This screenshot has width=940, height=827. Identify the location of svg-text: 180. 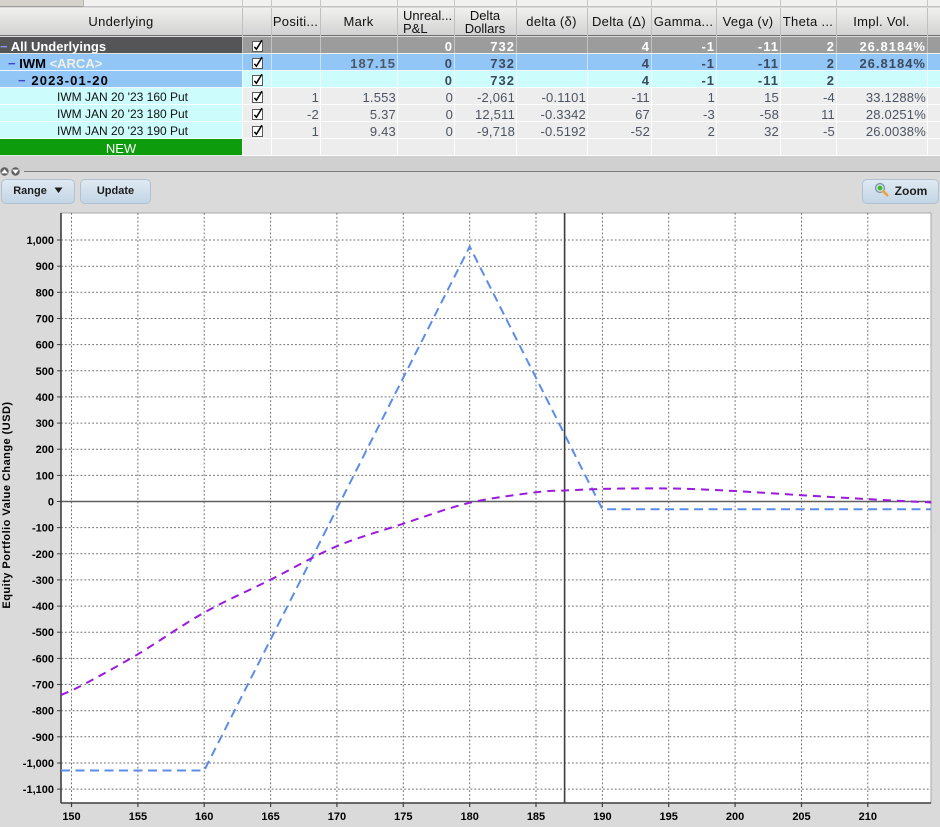
(470, 817).